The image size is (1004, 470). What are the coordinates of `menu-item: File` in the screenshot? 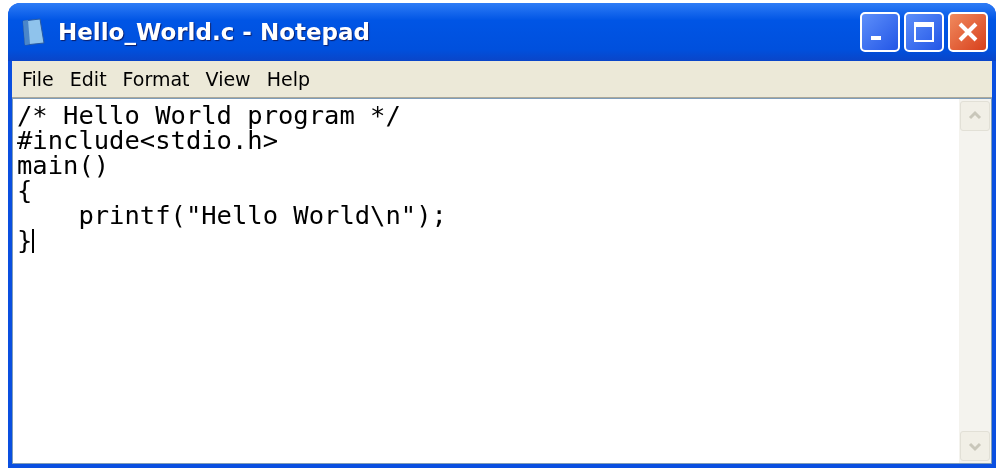 It's located at (38, 79).